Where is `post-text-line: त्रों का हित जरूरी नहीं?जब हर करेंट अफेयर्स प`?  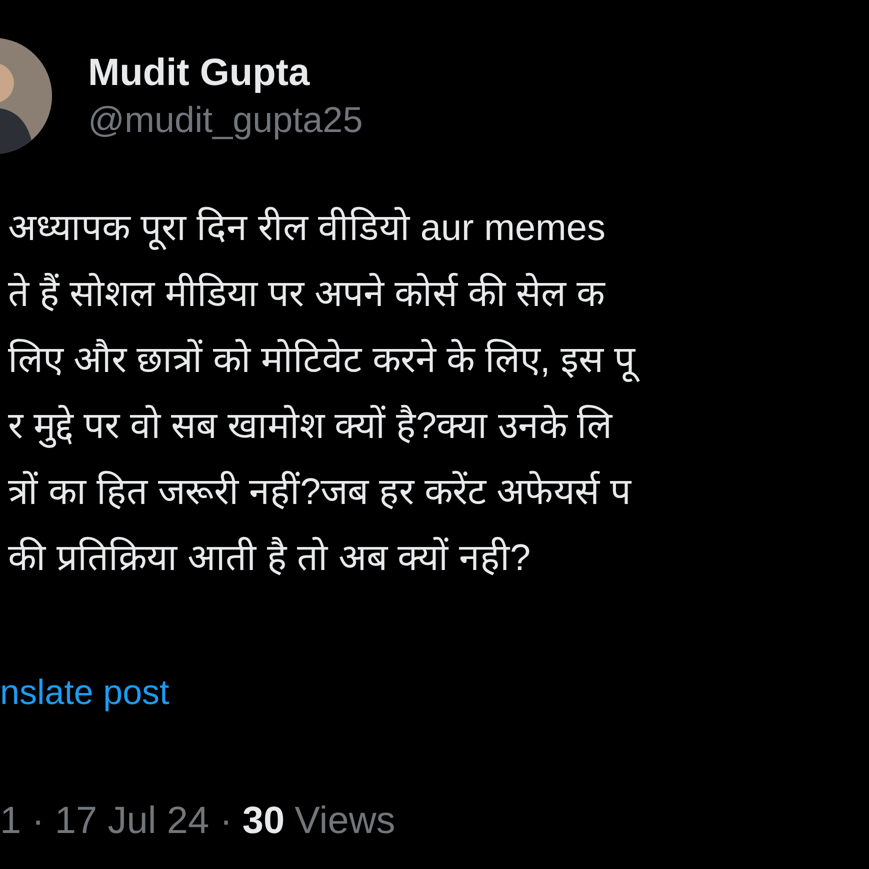
post-text-line: त्रों का हित जरूरी नहीं?जब हर करेंट अफेयर्स प is located at coordinates (319, 492).